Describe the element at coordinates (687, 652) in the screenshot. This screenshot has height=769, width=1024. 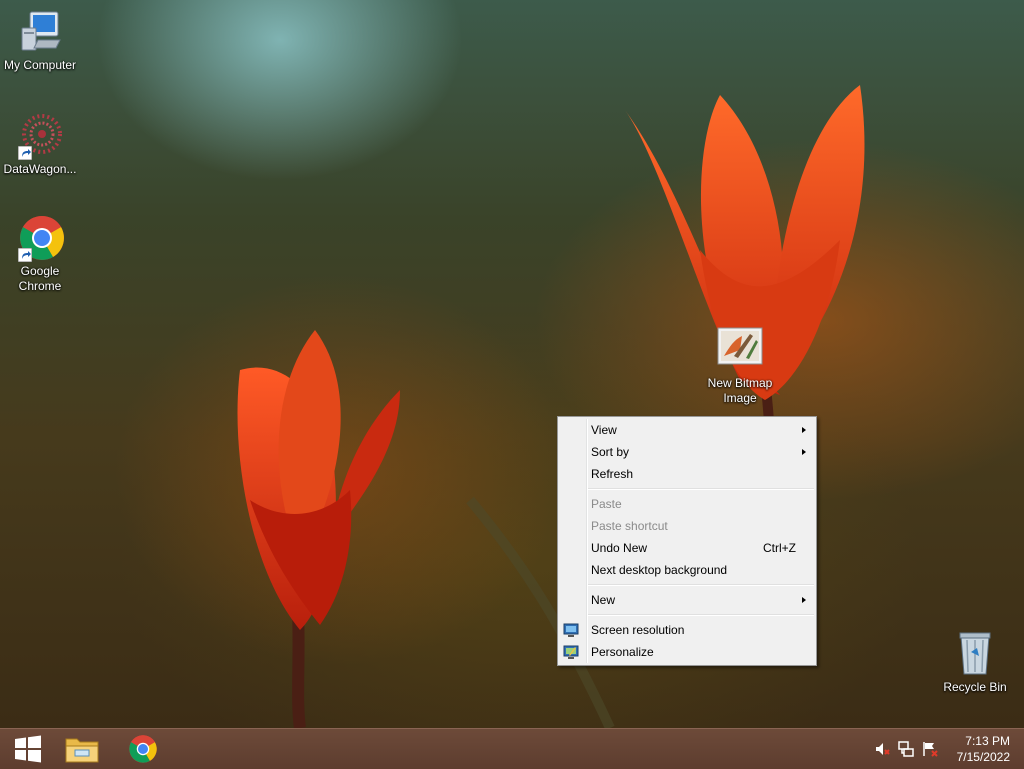
I see `menu-item-personalize: Personalize` at that location.